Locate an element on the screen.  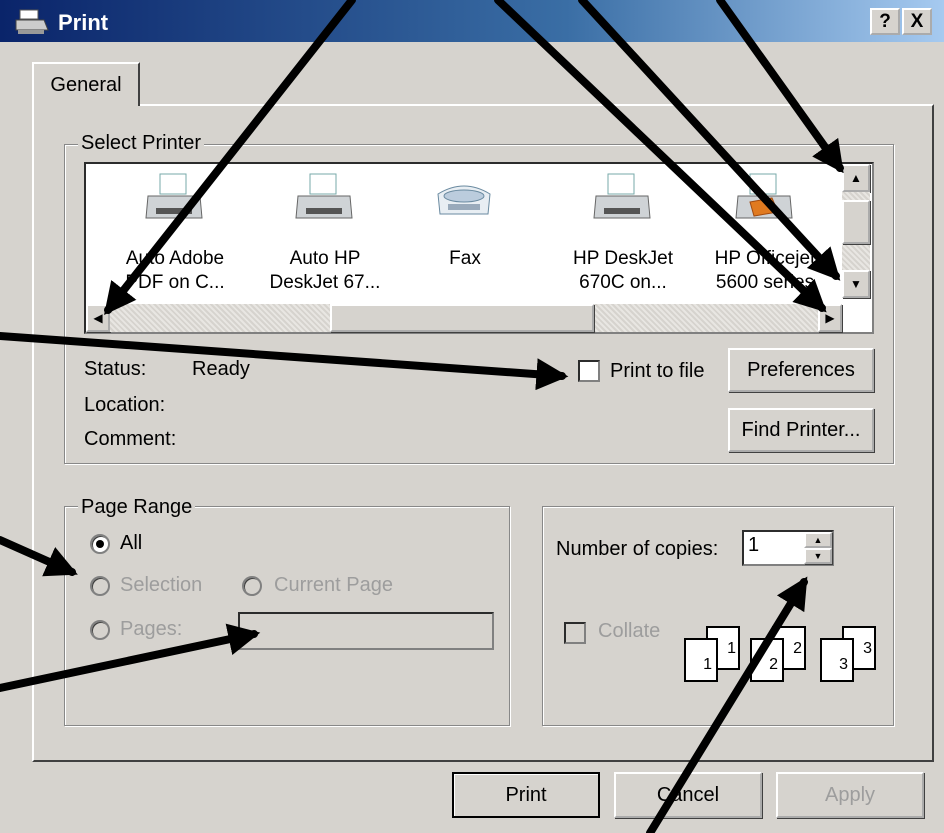
printer-name-line1: HP DeskJet is located at coordinates (623, 258).